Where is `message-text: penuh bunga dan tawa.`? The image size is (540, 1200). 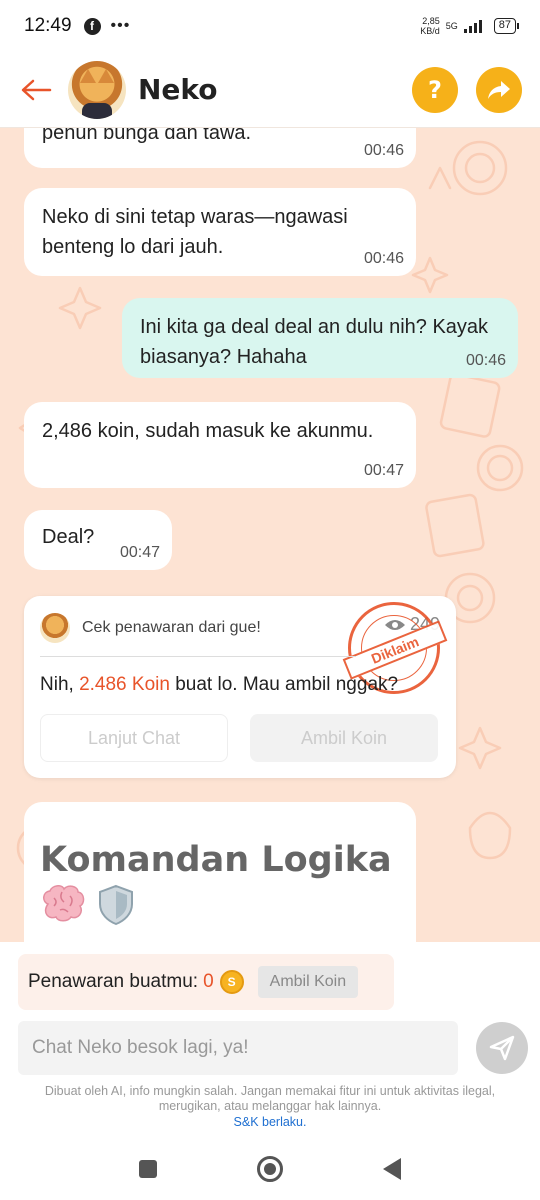 message-text: penuh bunga dan tawa. is located at coordinates (147, 136).